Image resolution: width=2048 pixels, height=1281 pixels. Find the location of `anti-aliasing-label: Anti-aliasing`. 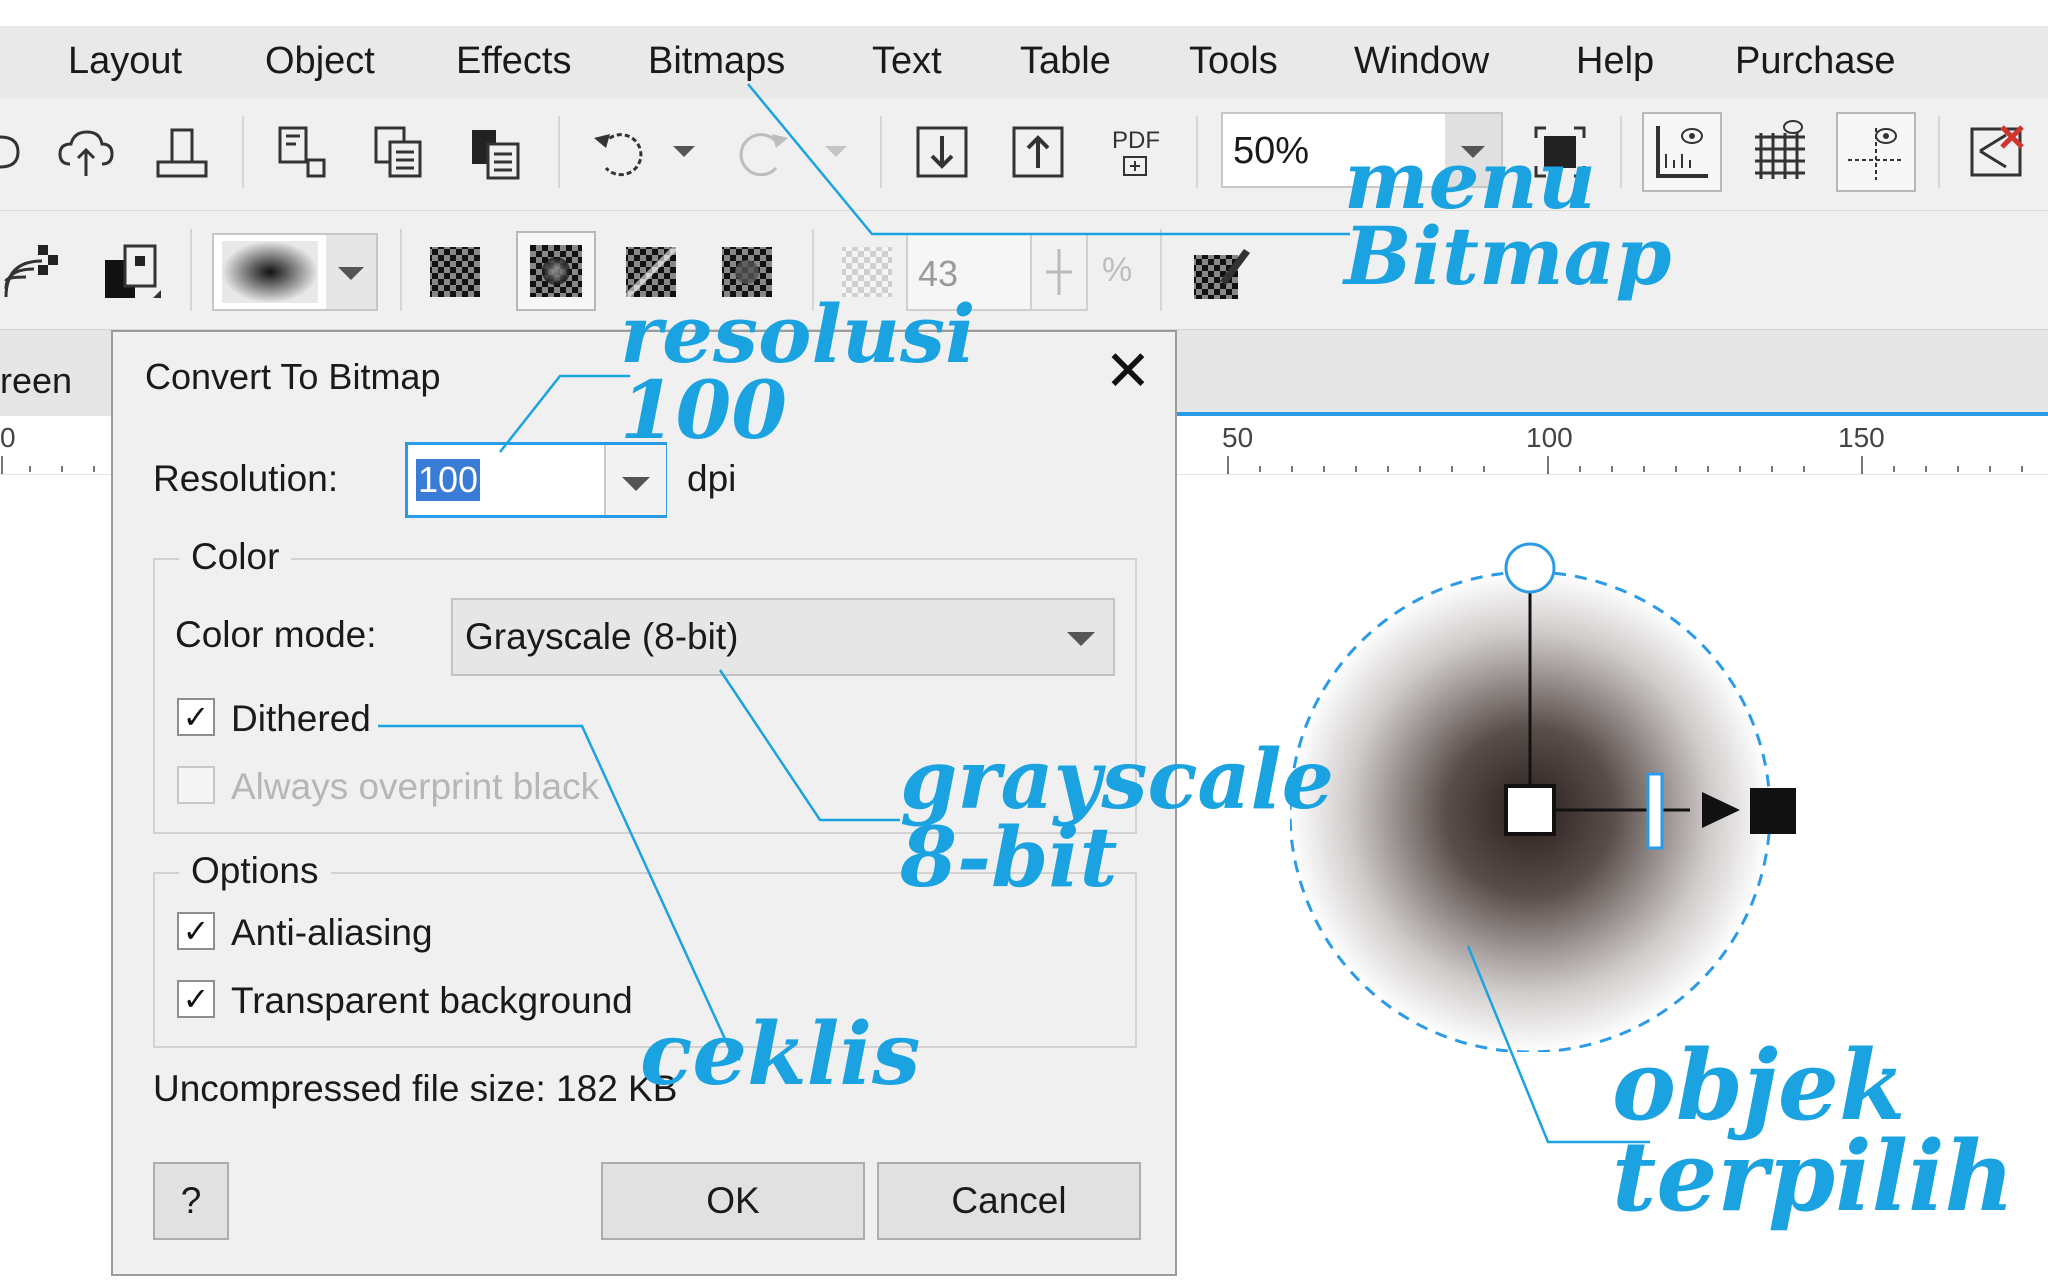

anti-aliasing-label: Anti-aliasing is located at coordinates (332, 933).